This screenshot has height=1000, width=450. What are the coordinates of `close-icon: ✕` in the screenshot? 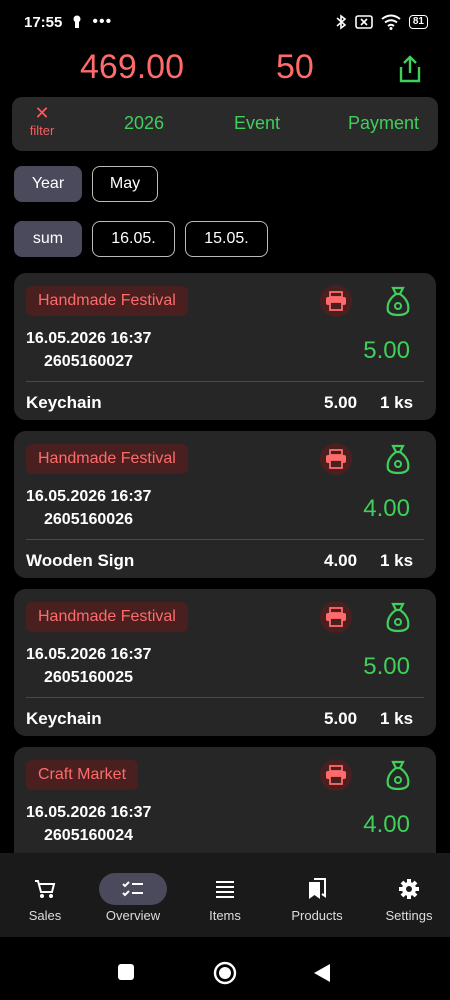 It's located at (42, 113).